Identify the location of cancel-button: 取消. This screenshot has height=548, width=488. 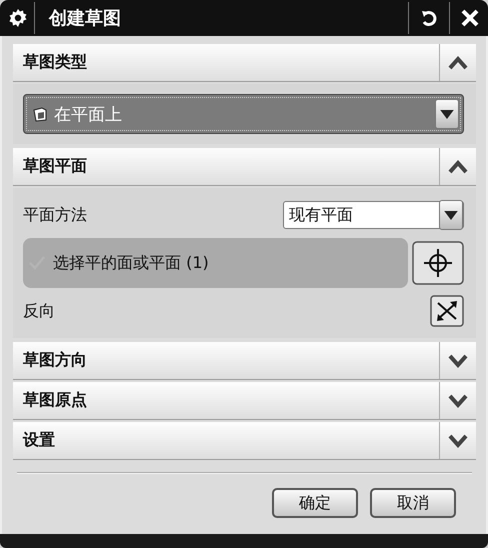
(413, 503).